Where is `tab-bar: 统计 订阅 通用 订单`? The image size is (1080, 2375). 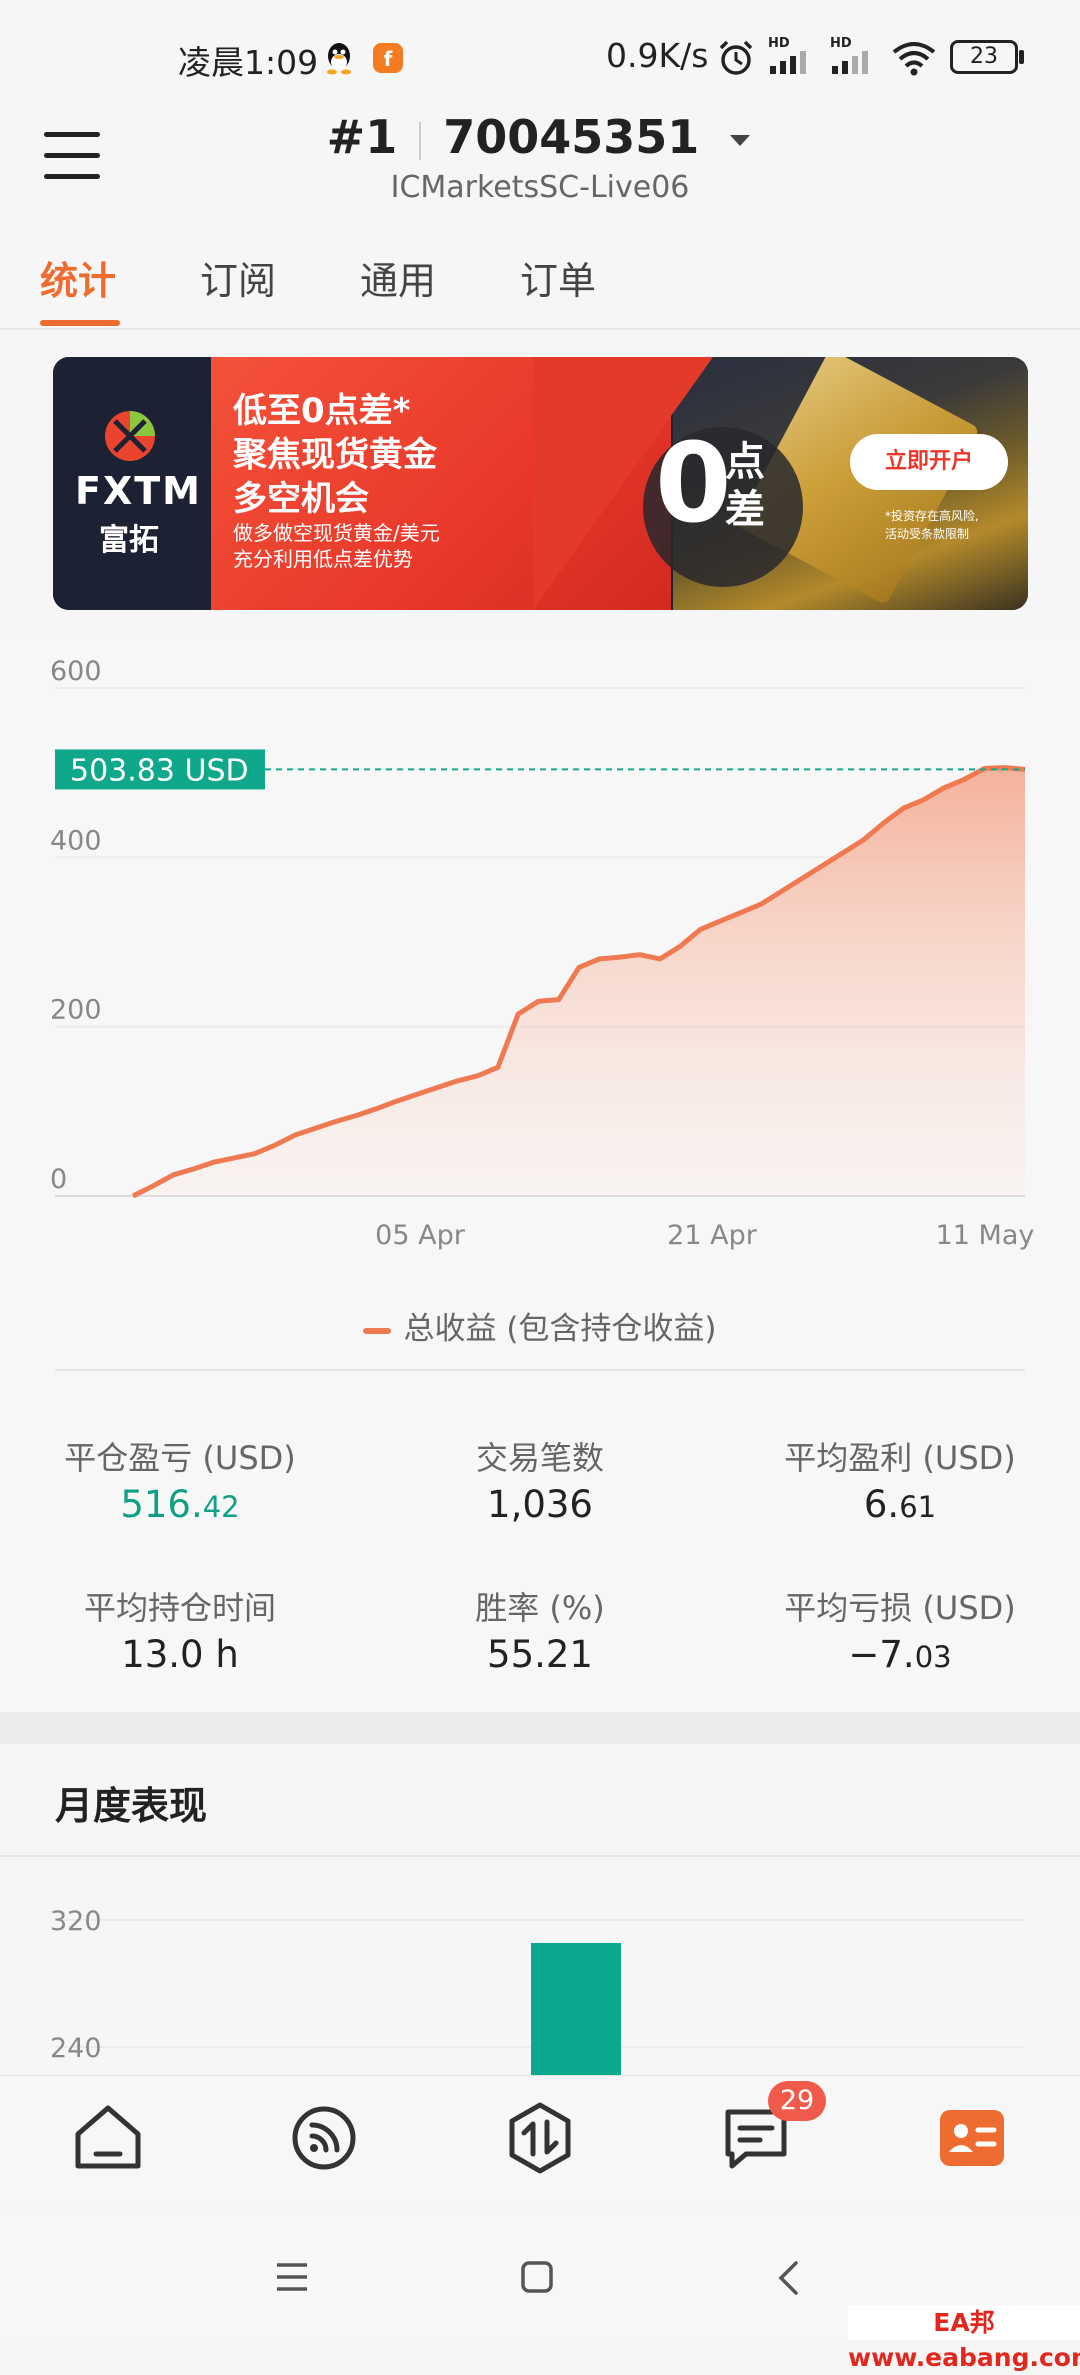
tab-bar: 统计 订阅 通用 订单 is located at coordinates (540, 285).